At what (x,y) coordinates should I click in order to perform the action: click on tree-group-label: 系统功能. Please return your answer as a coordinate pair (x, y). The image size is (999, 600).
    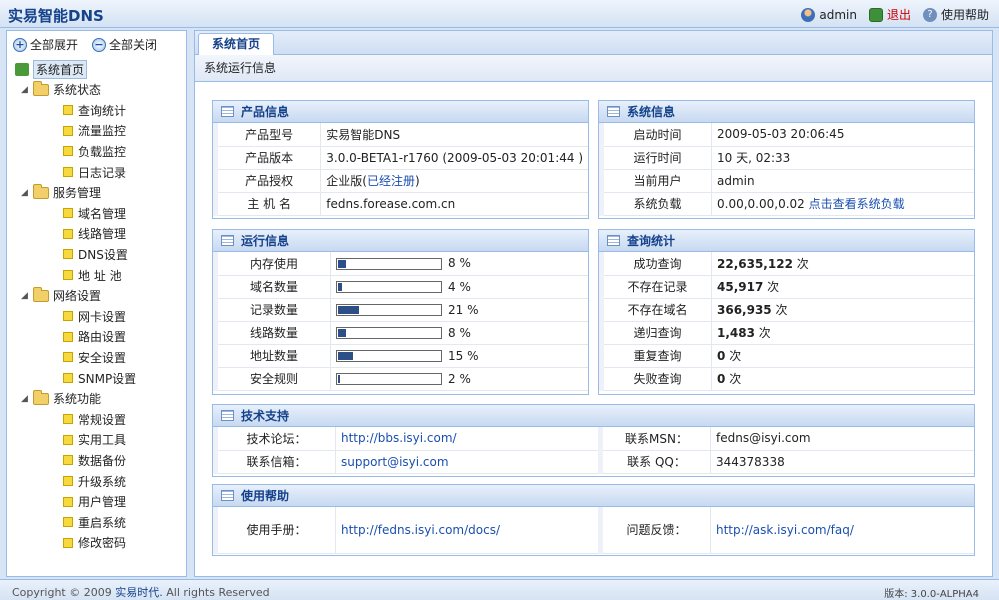
    Looking at the image, I should click on (77, 399).